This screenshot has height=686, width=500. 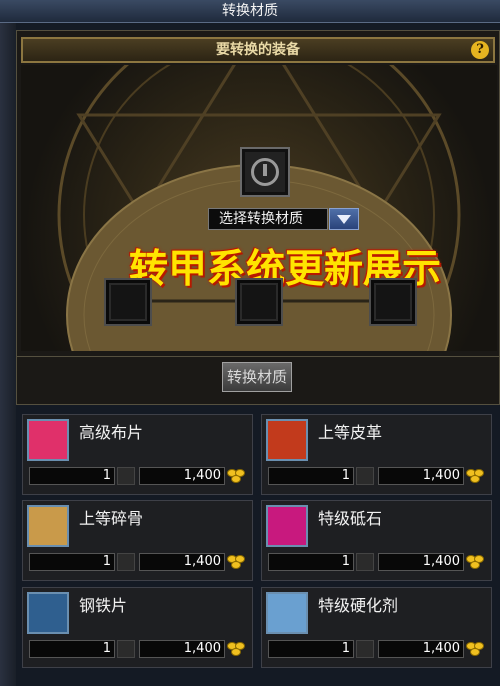 What do you see at coordinates (48, 526) in the screenshot?
I see `bone-icon` at bounding box center [48, 526].